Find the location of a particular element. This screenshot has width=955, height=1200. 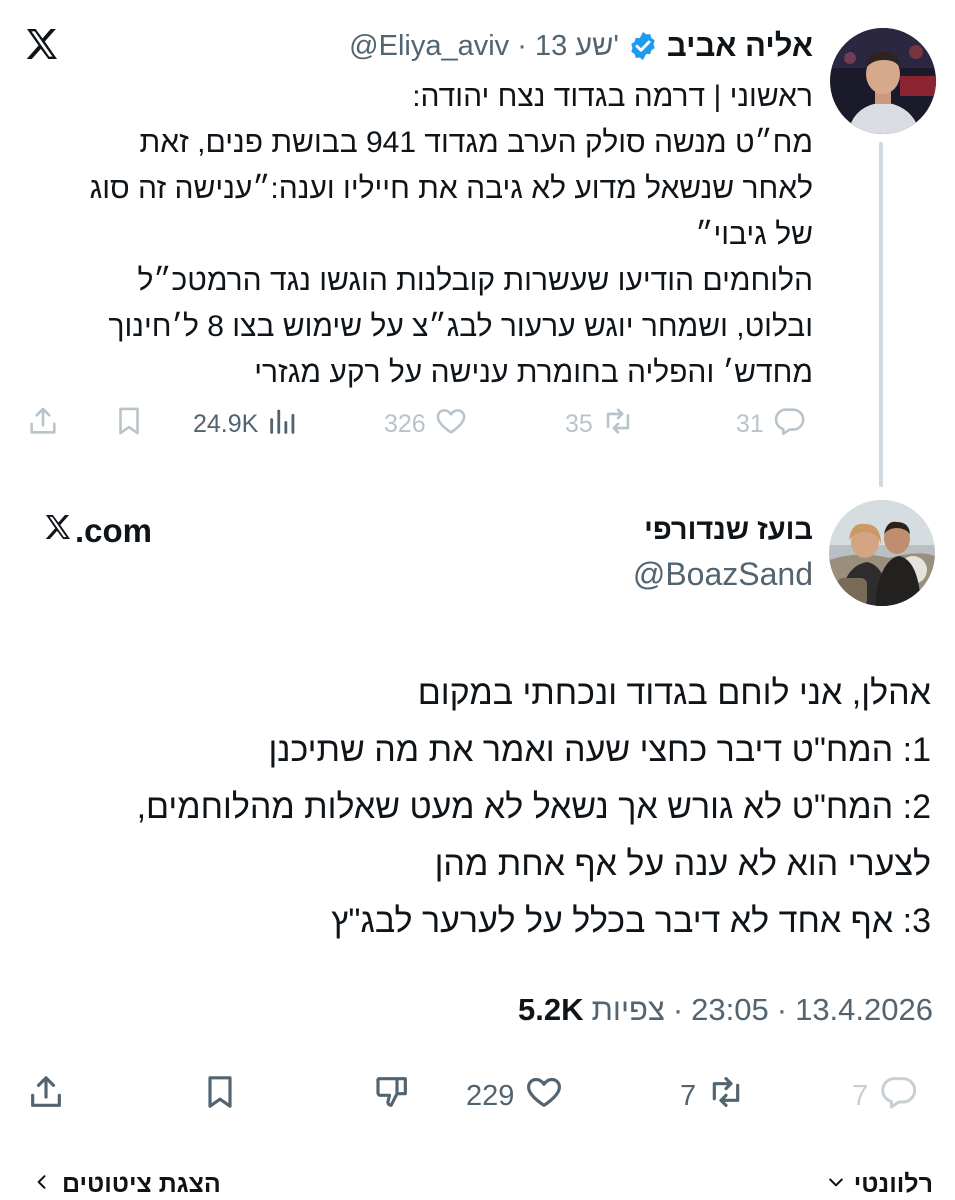

views-count: 5.2K is located at coordinates (550, 1010).